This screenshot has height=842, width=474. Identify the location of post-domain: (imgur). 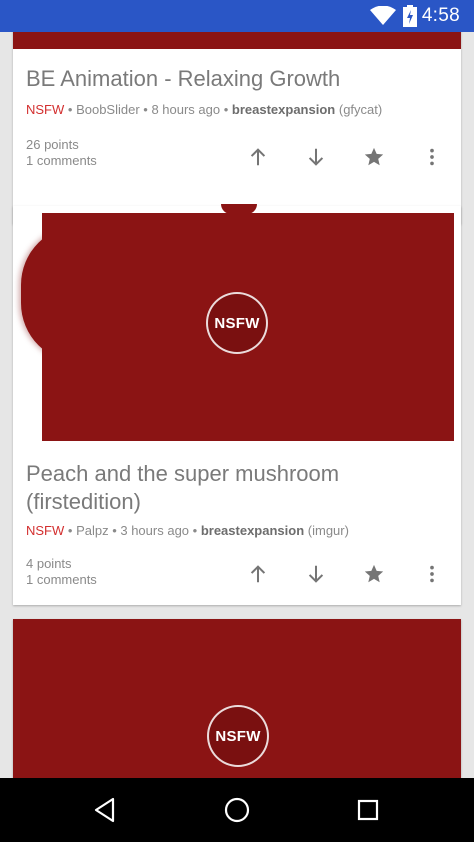
(328, 530).